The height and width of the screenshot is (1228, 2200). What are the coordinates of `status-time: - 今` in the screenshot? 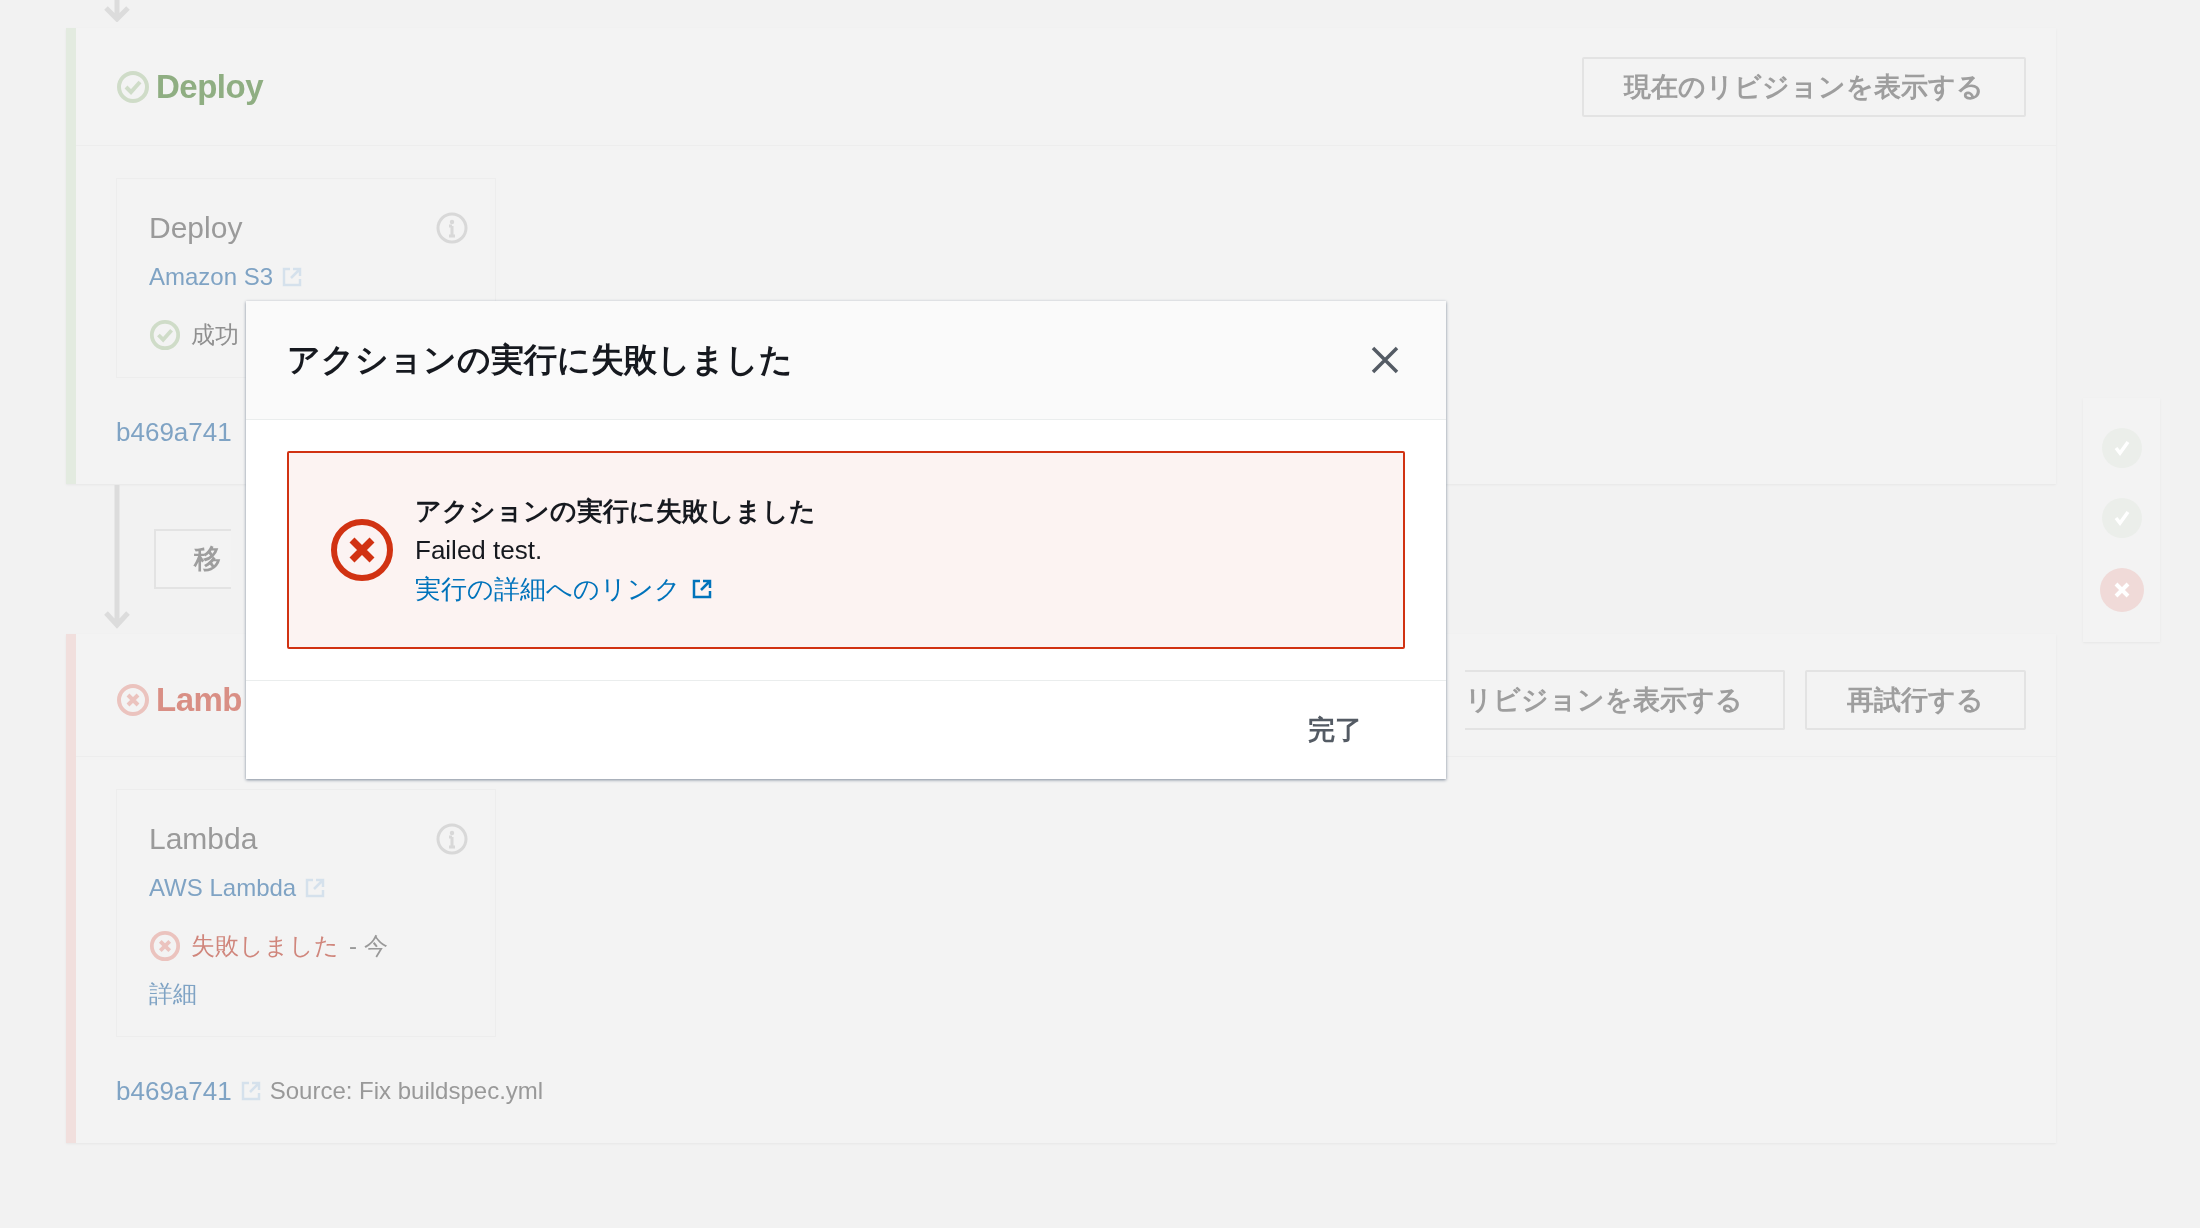 It's located at (368, 946).